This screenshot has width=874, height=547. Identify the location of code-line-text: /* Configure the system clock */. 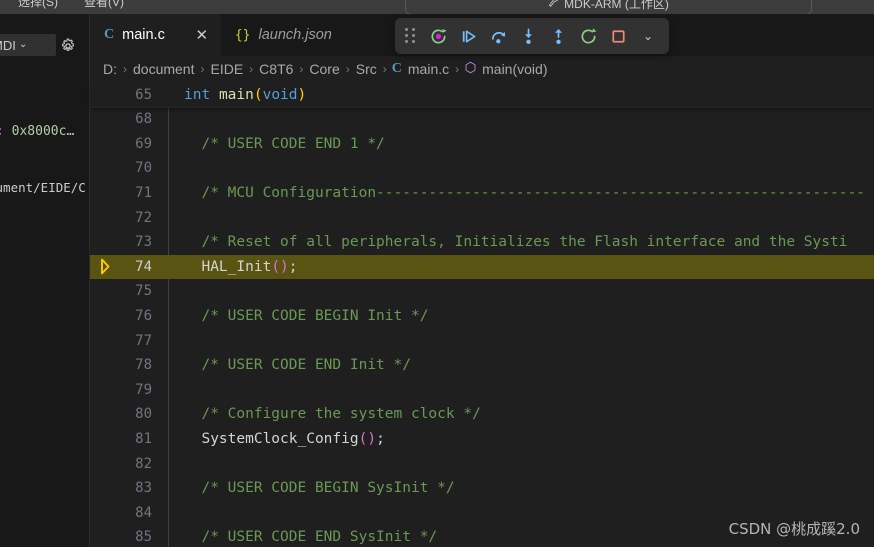
(332, 414).